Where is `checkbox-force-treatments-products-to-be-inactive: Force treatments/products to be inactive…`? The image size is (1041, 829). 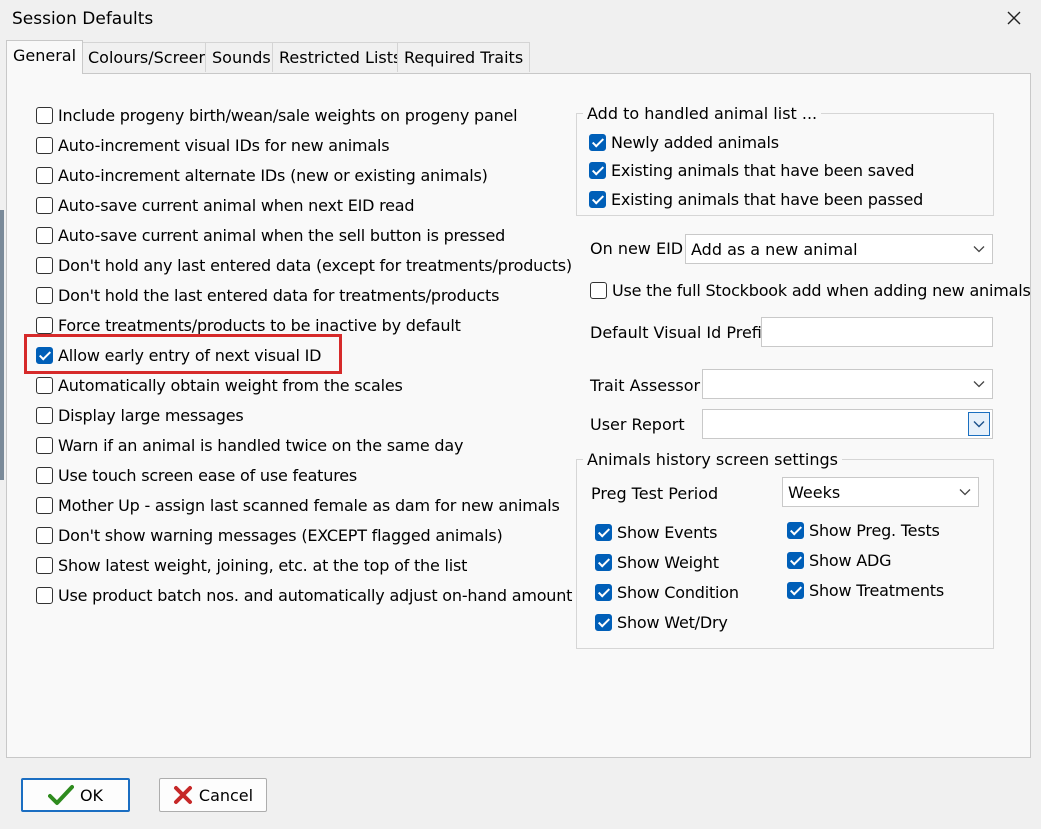 checkbox-force-treatments-products-to-be-inactive: Force treatments/products to be inactive… is located at coordinates (248, 325).